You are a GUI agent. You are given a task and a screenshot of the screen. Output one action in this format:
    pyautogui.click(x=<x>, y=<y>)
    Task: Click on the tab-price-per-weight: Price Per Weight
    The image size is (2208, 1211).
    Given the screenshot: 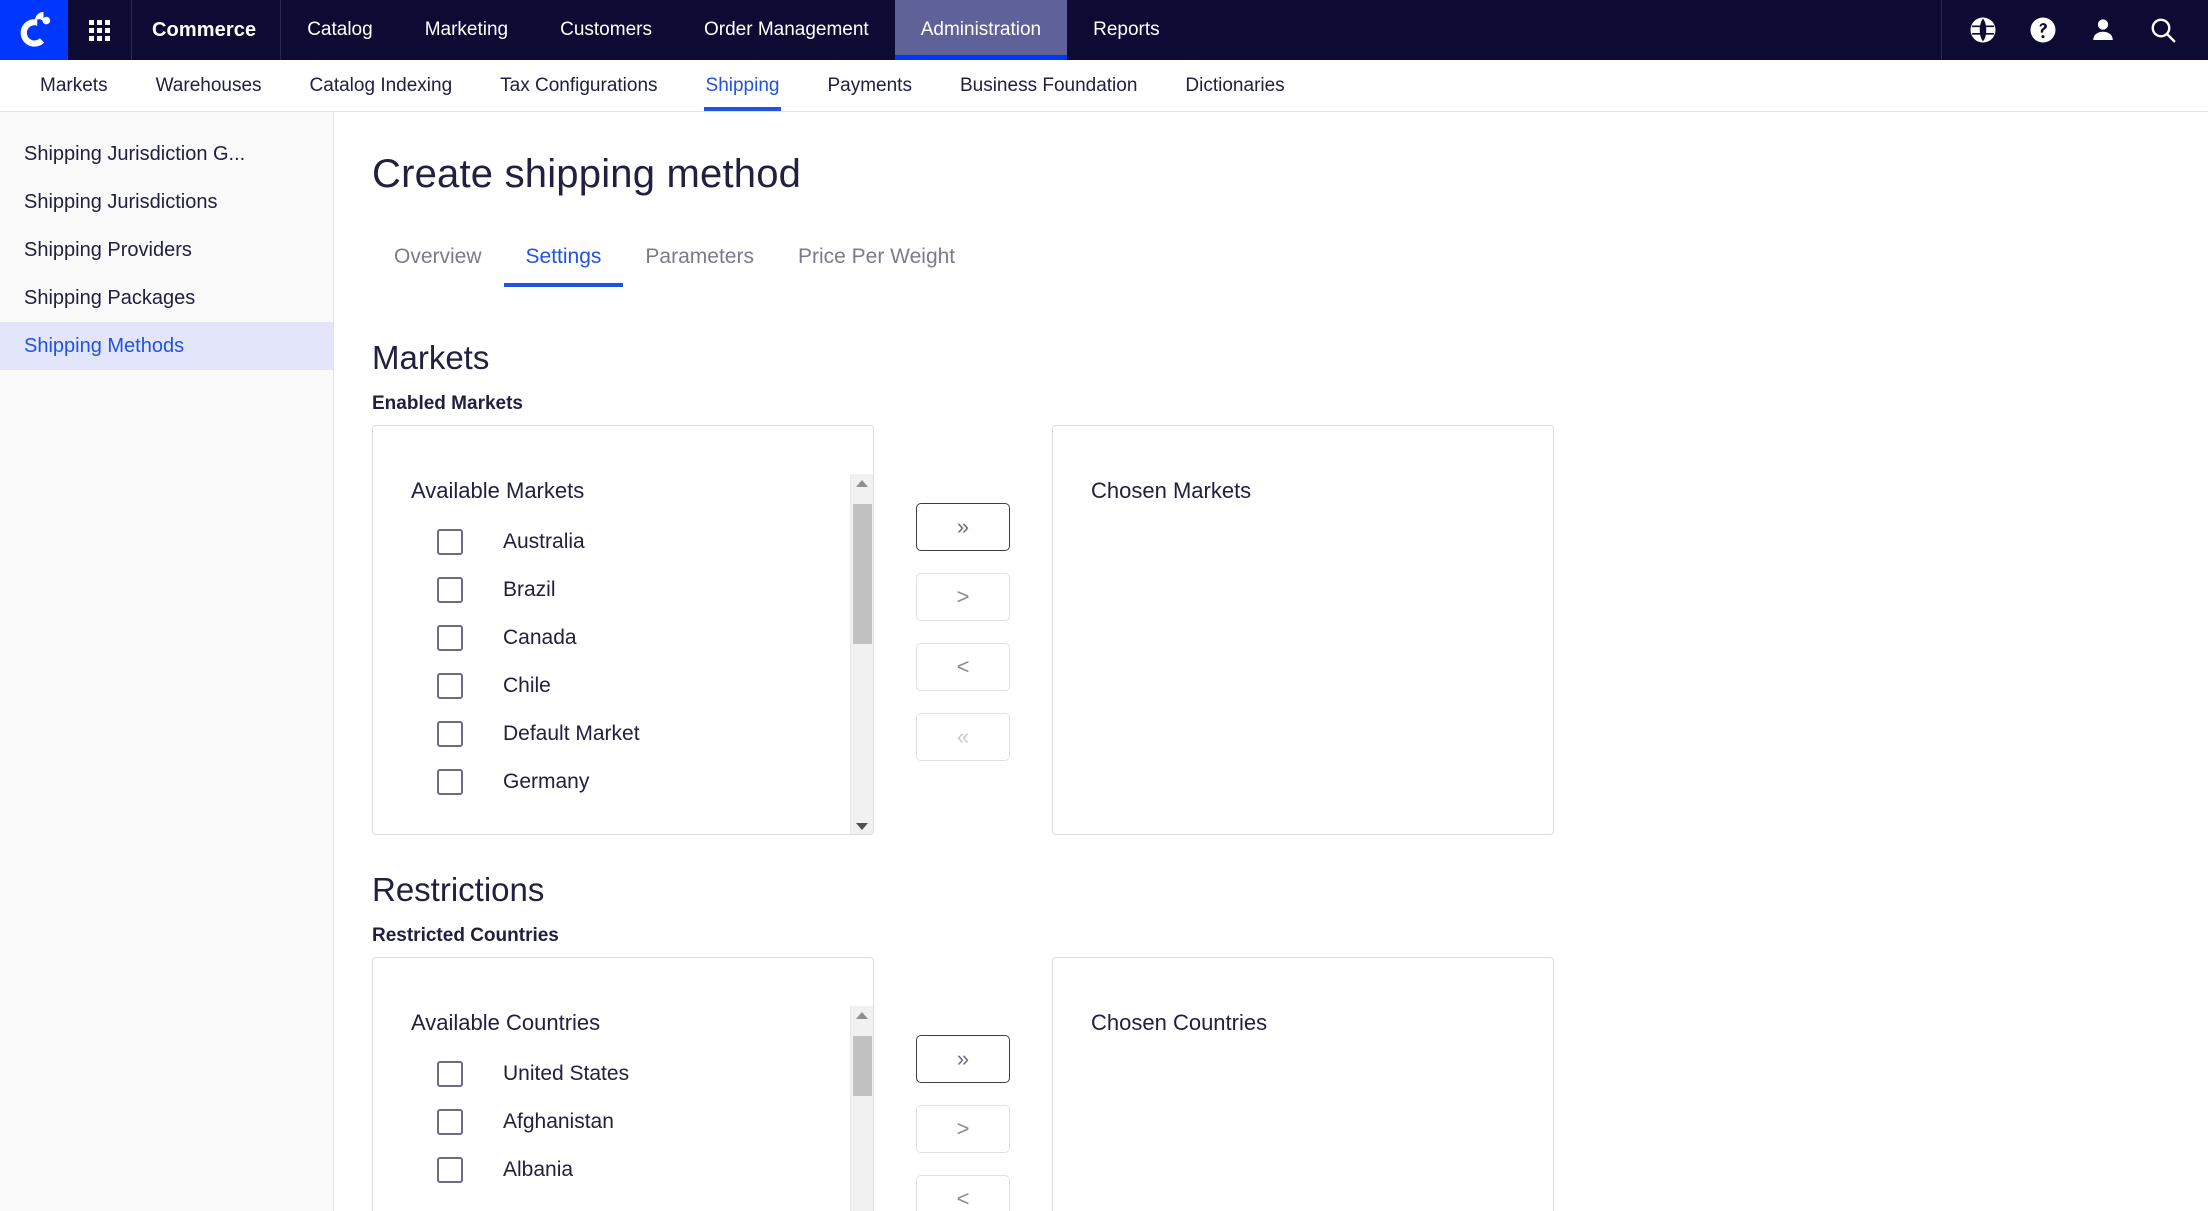 What is the action you would take?
    pyautogui.click(x=876, y=261)
    